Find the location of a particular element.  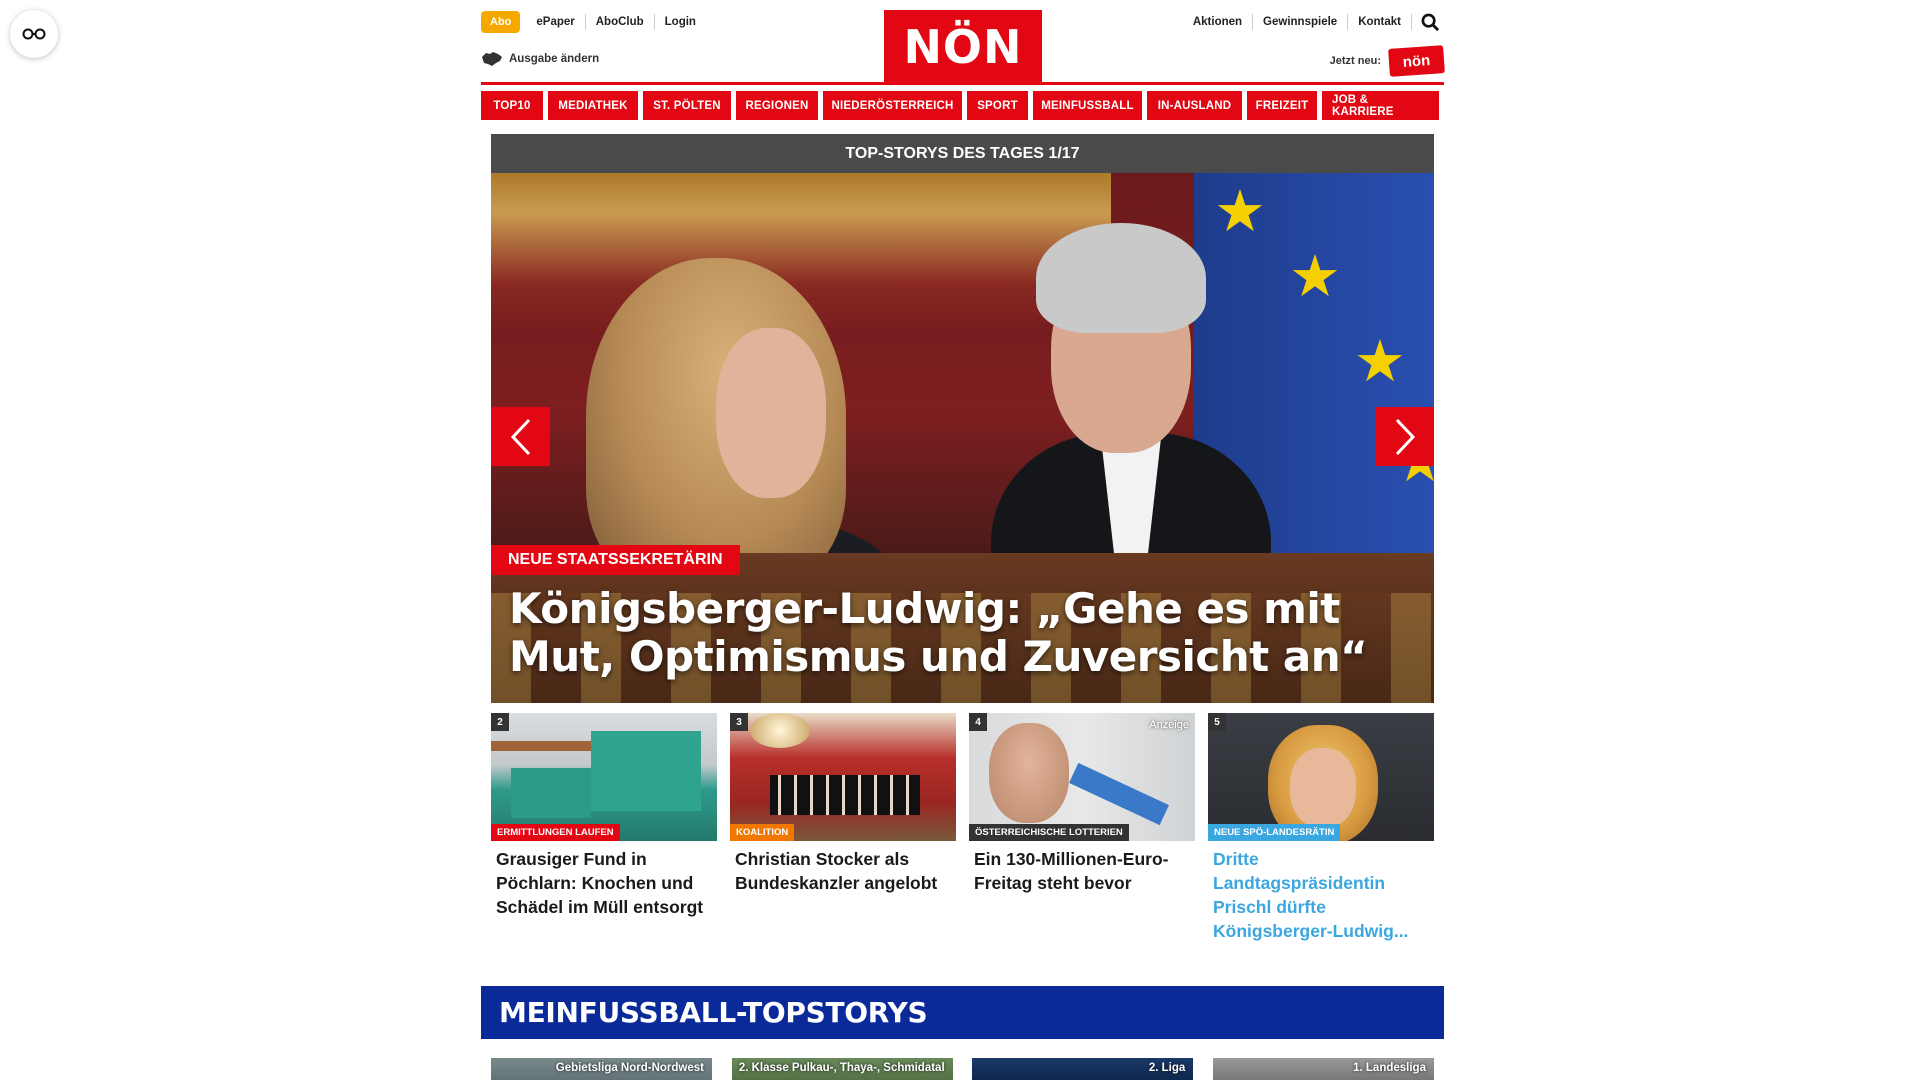

story-kicker: ERMITTLUNGEN LAUFEN is located at coordinates (555, 832).